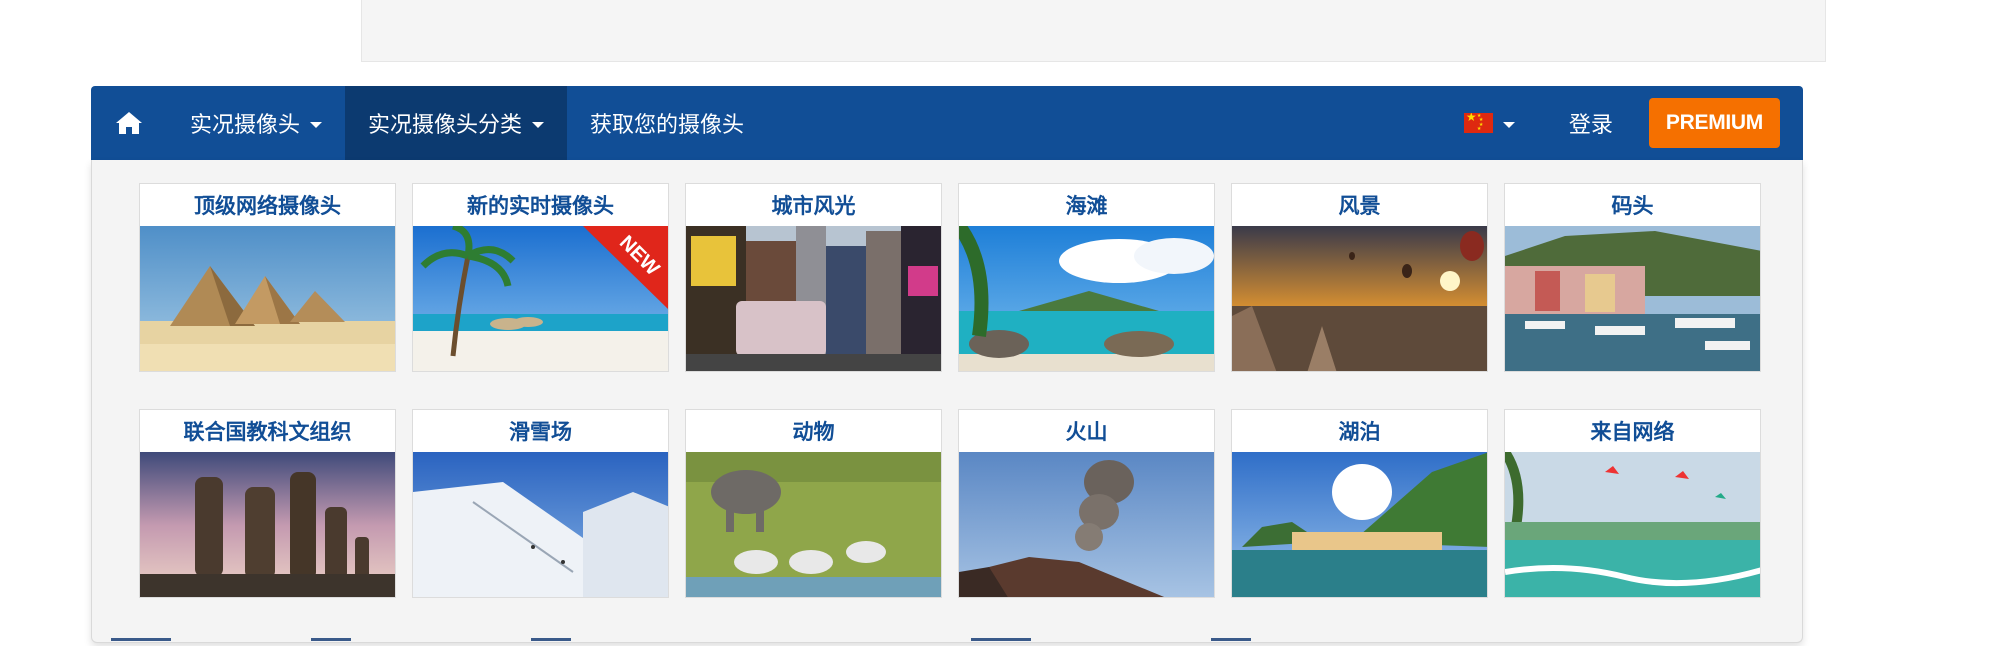 This screenshot has height=646, width=1995. I want to click on background-page-fragment, so click(681, 639).